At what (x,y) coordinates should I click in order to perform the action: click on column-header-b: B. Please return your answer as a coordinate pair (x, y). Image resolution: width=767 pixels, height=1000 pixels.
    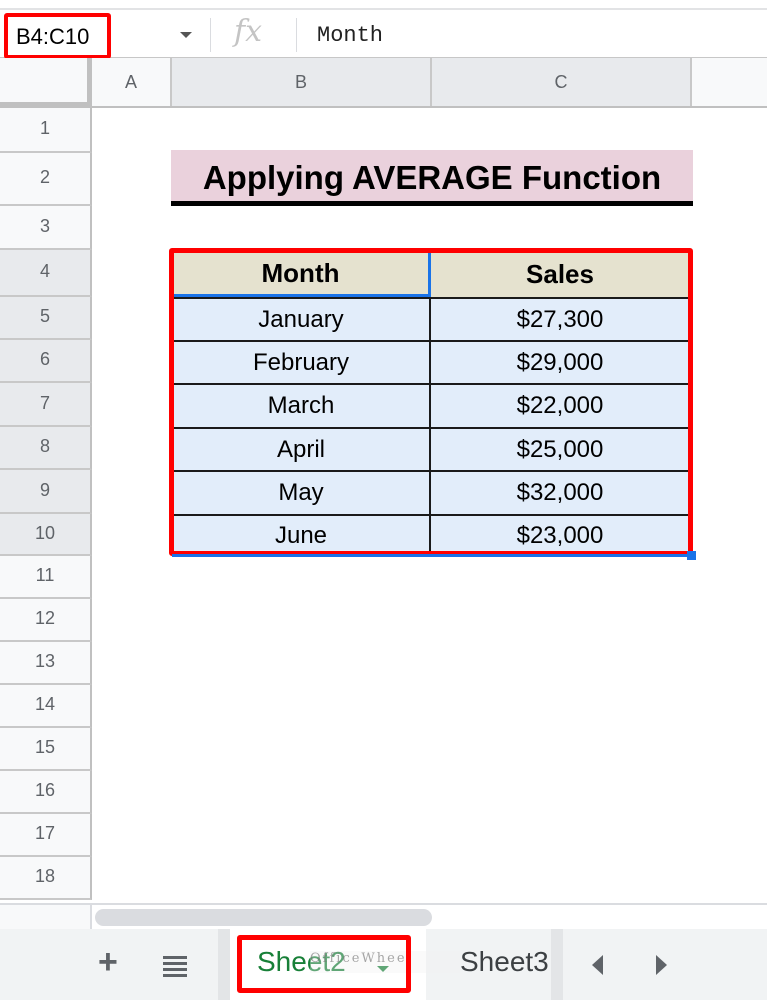
    Looking at the image, I should click on (302, 82).